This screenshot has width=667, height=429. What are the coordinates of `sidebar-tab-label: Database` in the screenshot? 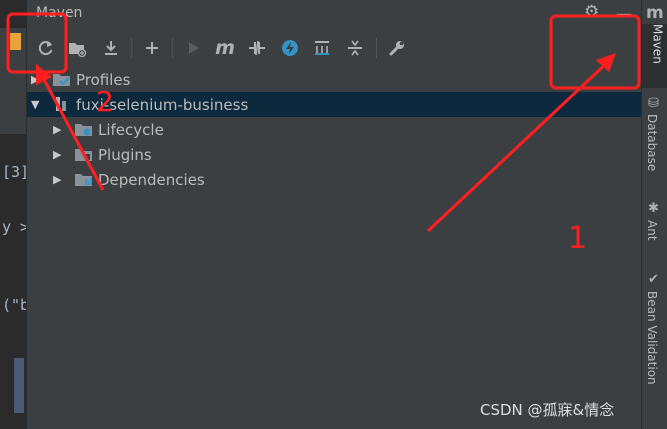 It's located at (652, 143).